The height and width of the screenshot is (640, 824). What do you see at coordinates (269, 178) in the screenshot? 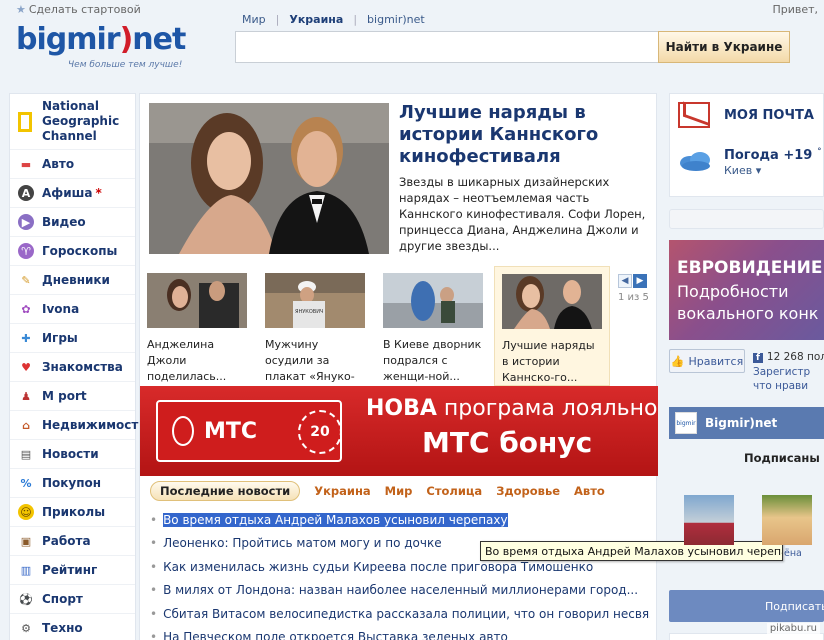
I see `hero-photo` at bounding box center [269, 178].